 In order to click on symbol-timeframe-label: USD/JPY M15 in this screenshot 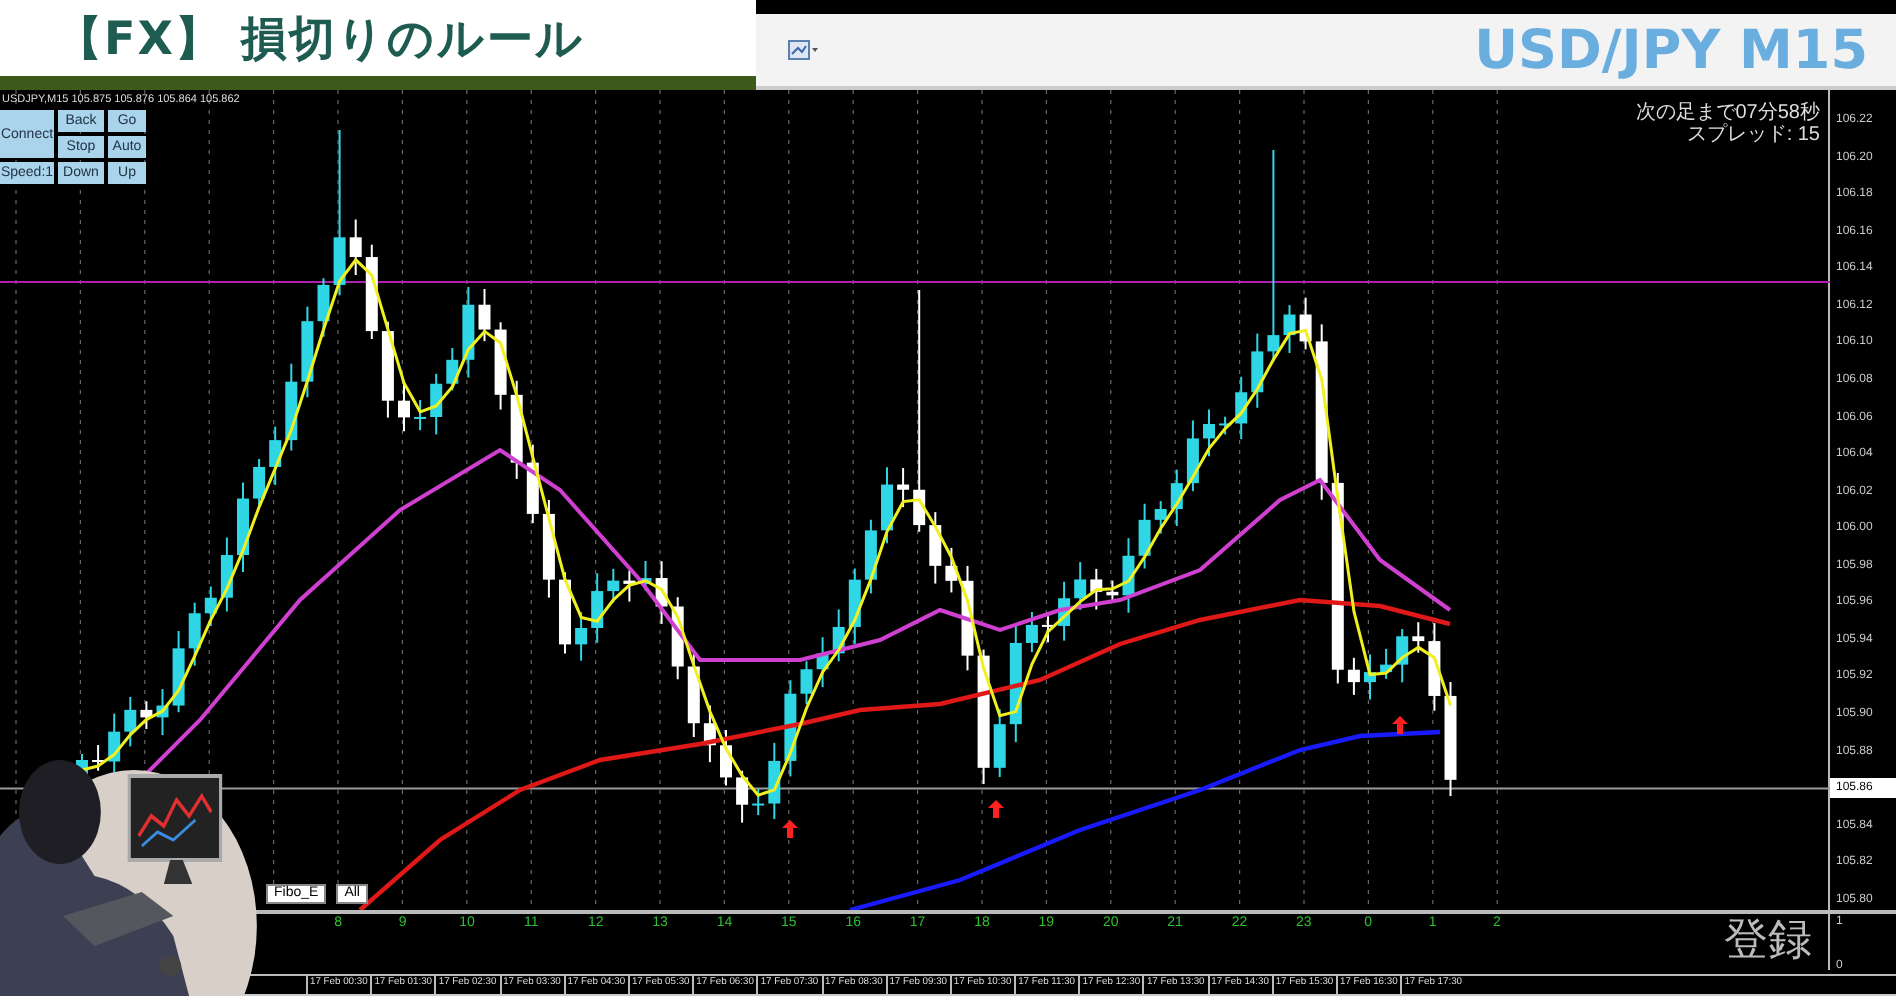, I will do `click(1671, 50)`.